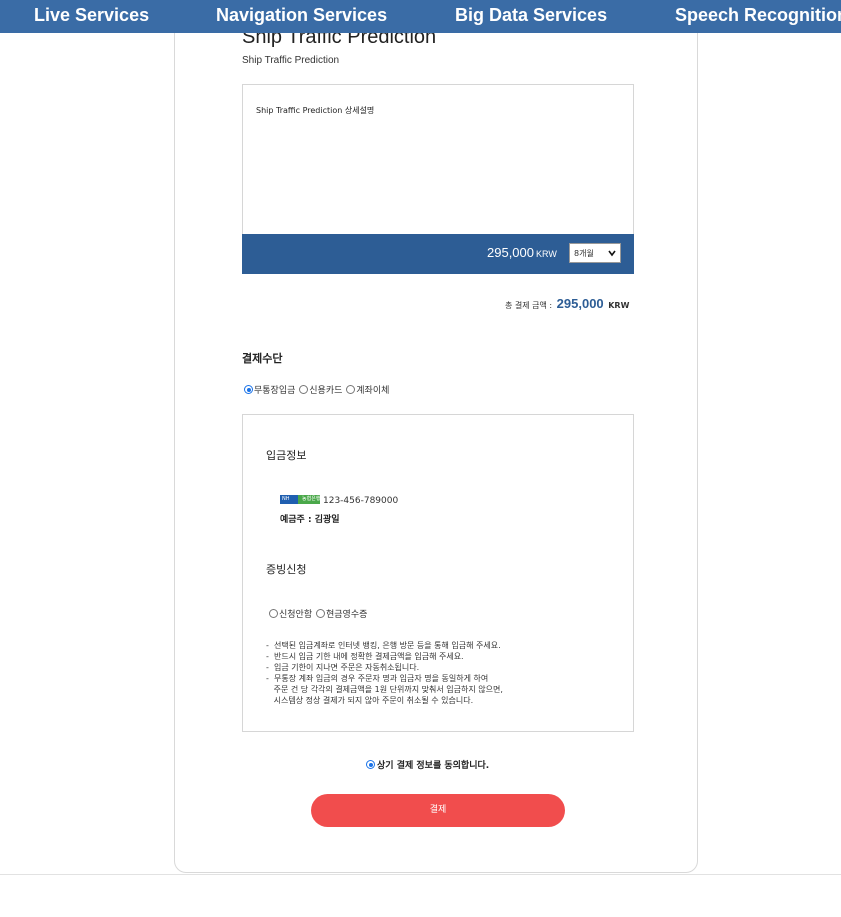  I want to click on note-line: - 선택된 입금계좌로 인터넷 뱅킹, 은행 방문 등을 통해 입금해 주세요., so click(383, 645).